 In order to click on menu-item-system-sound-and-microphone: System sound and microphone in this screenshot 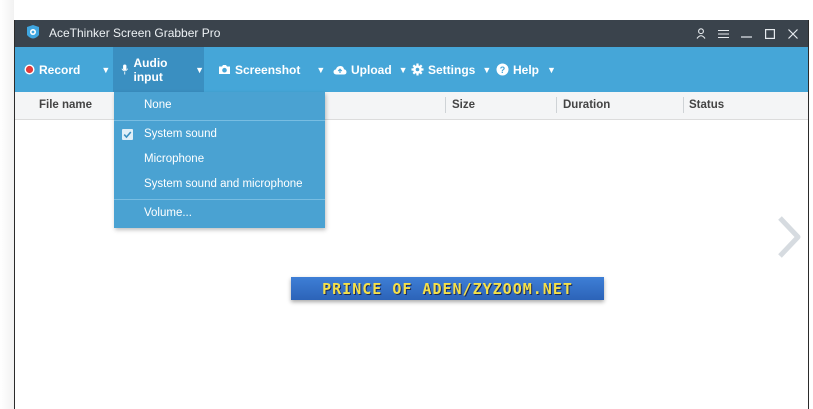, I will do `click(219, 184)`.